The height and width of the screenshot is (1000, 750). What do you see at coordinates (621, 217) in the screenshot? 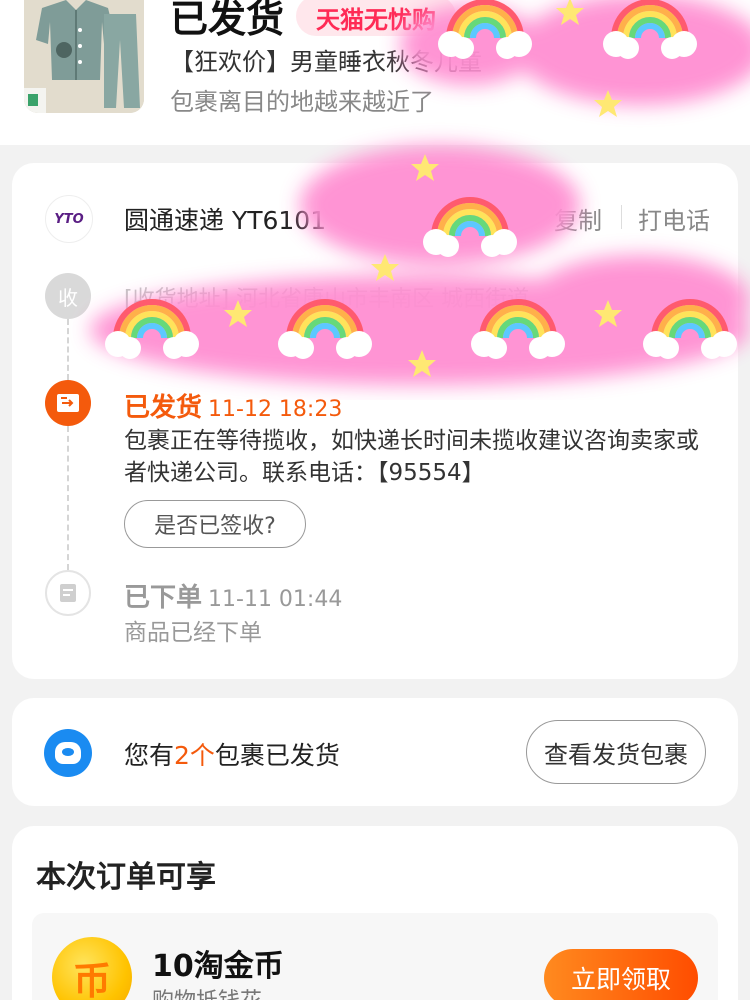
I see `action-divider` at bounding box center [621, 217].